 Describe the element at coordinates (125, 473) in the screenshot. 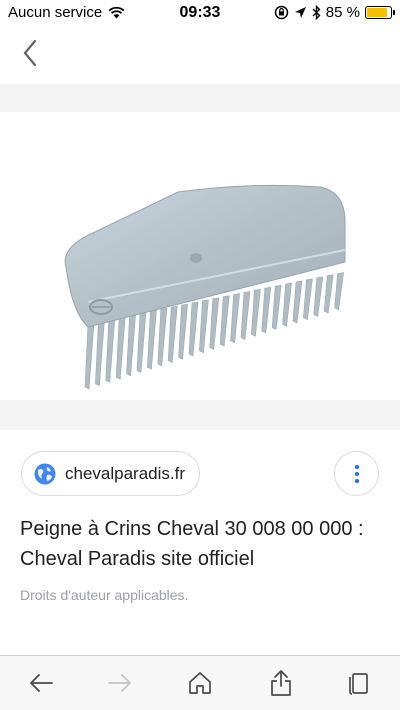

I see `source-domain: chevalparadis.fr` at that location.